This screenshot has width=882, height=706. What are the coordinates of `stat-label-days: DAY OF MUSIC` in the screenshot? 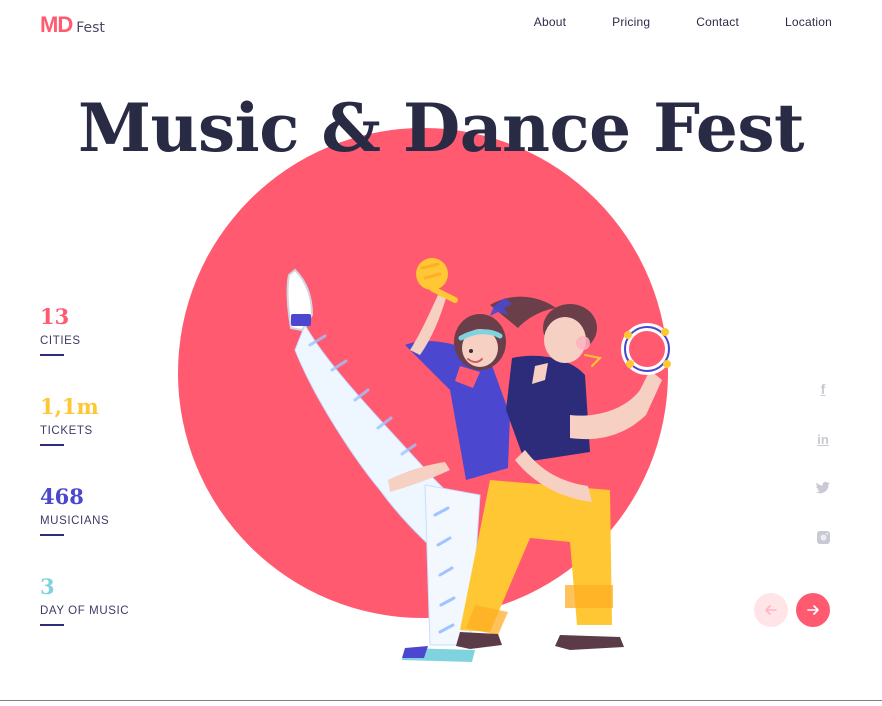 It's located at (85, 611).